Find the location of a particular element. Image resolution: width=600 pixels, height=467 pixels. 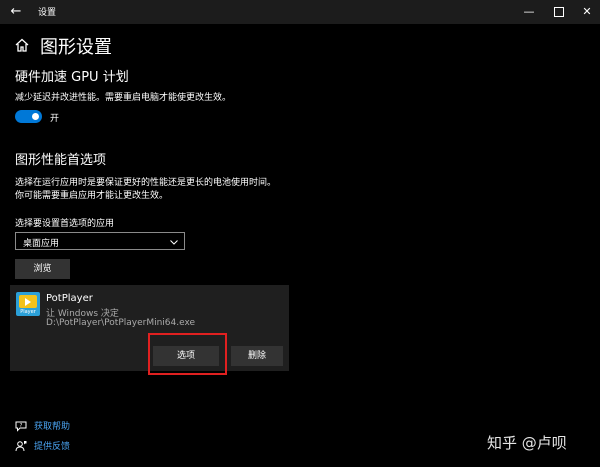

back-arrow-icon: ← is located at coordinates (16, 12).